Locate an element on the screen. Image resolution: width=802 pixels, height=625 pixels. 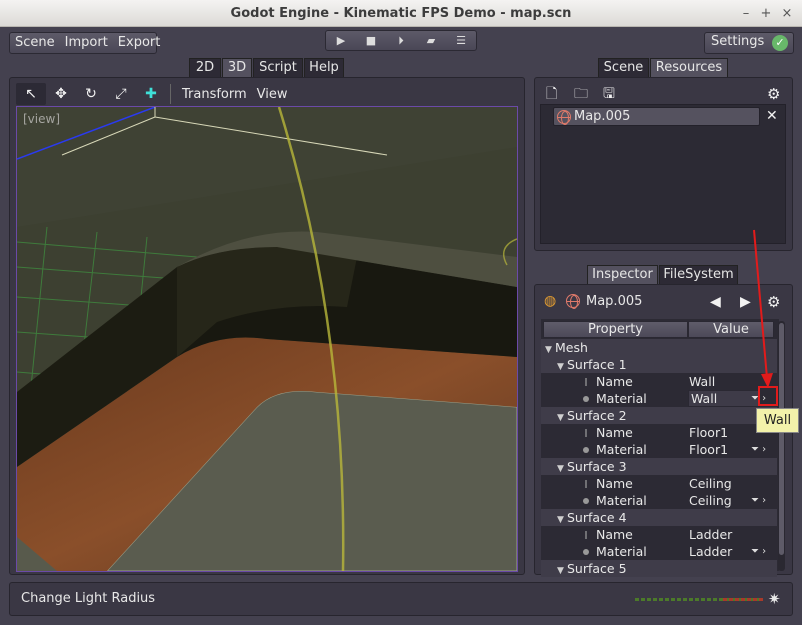
viewport-label: [view] is located at coordinates (41, 119).